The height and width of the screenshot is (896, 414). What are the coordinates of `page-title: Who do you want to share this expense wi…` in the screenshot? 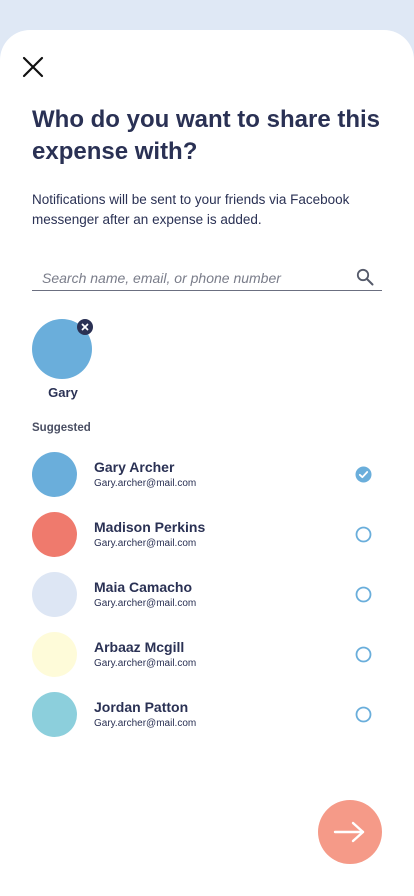 It's located at (206, 135).